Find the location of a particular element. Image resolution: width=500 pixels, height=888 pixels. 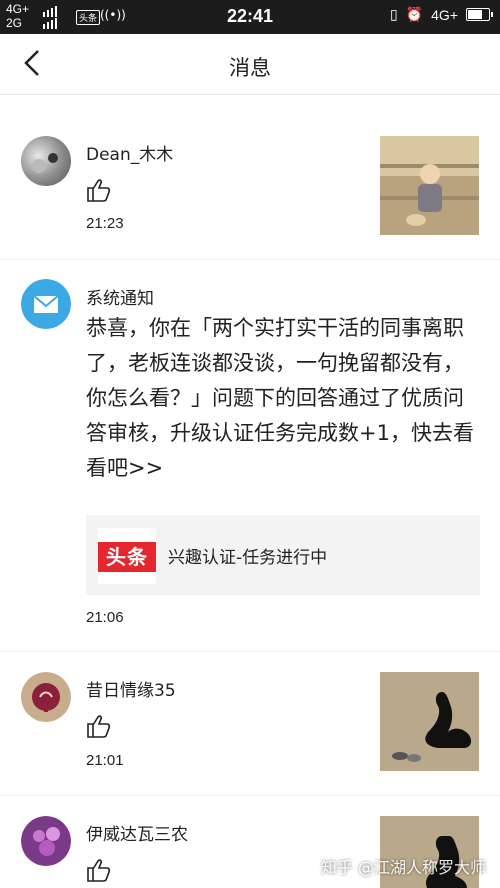

username: Dean_木木 is located at coordinates (129, 152).